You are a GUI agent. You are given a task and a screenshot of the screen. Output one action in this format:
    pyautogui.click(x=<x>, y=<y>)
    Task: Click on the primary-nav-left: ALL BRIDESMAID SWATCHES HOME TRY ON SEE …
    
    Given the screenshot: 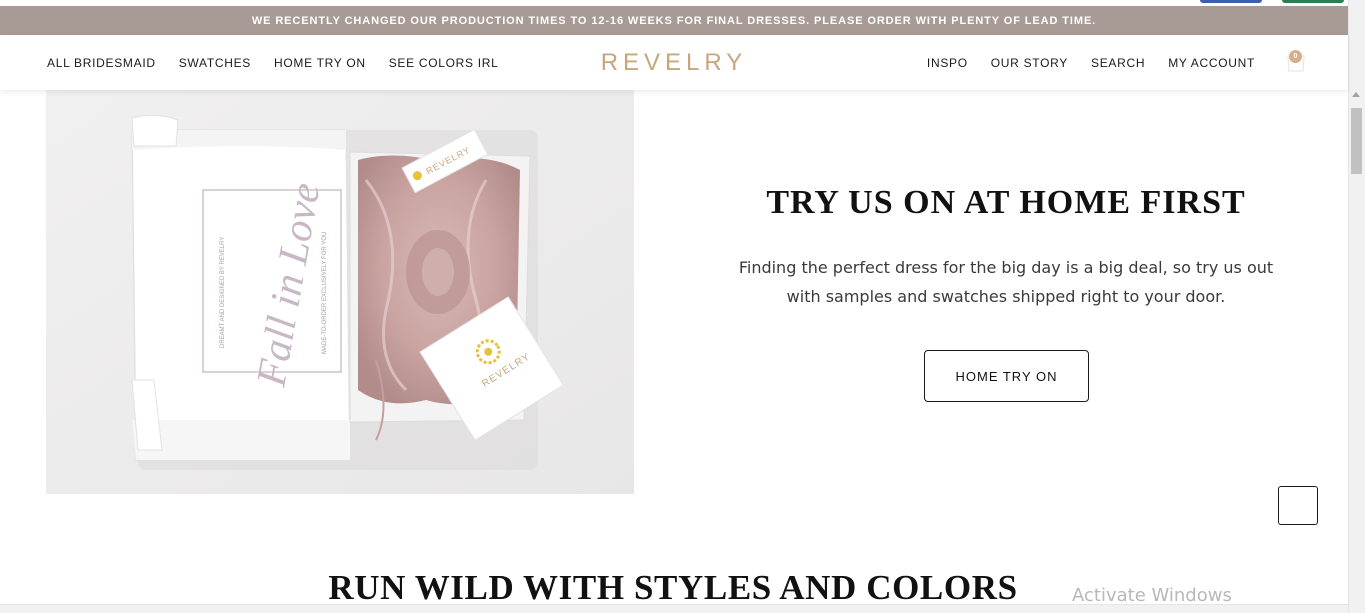 What is the action you would take?
    pyautogui.click(x=273, y=62)
    